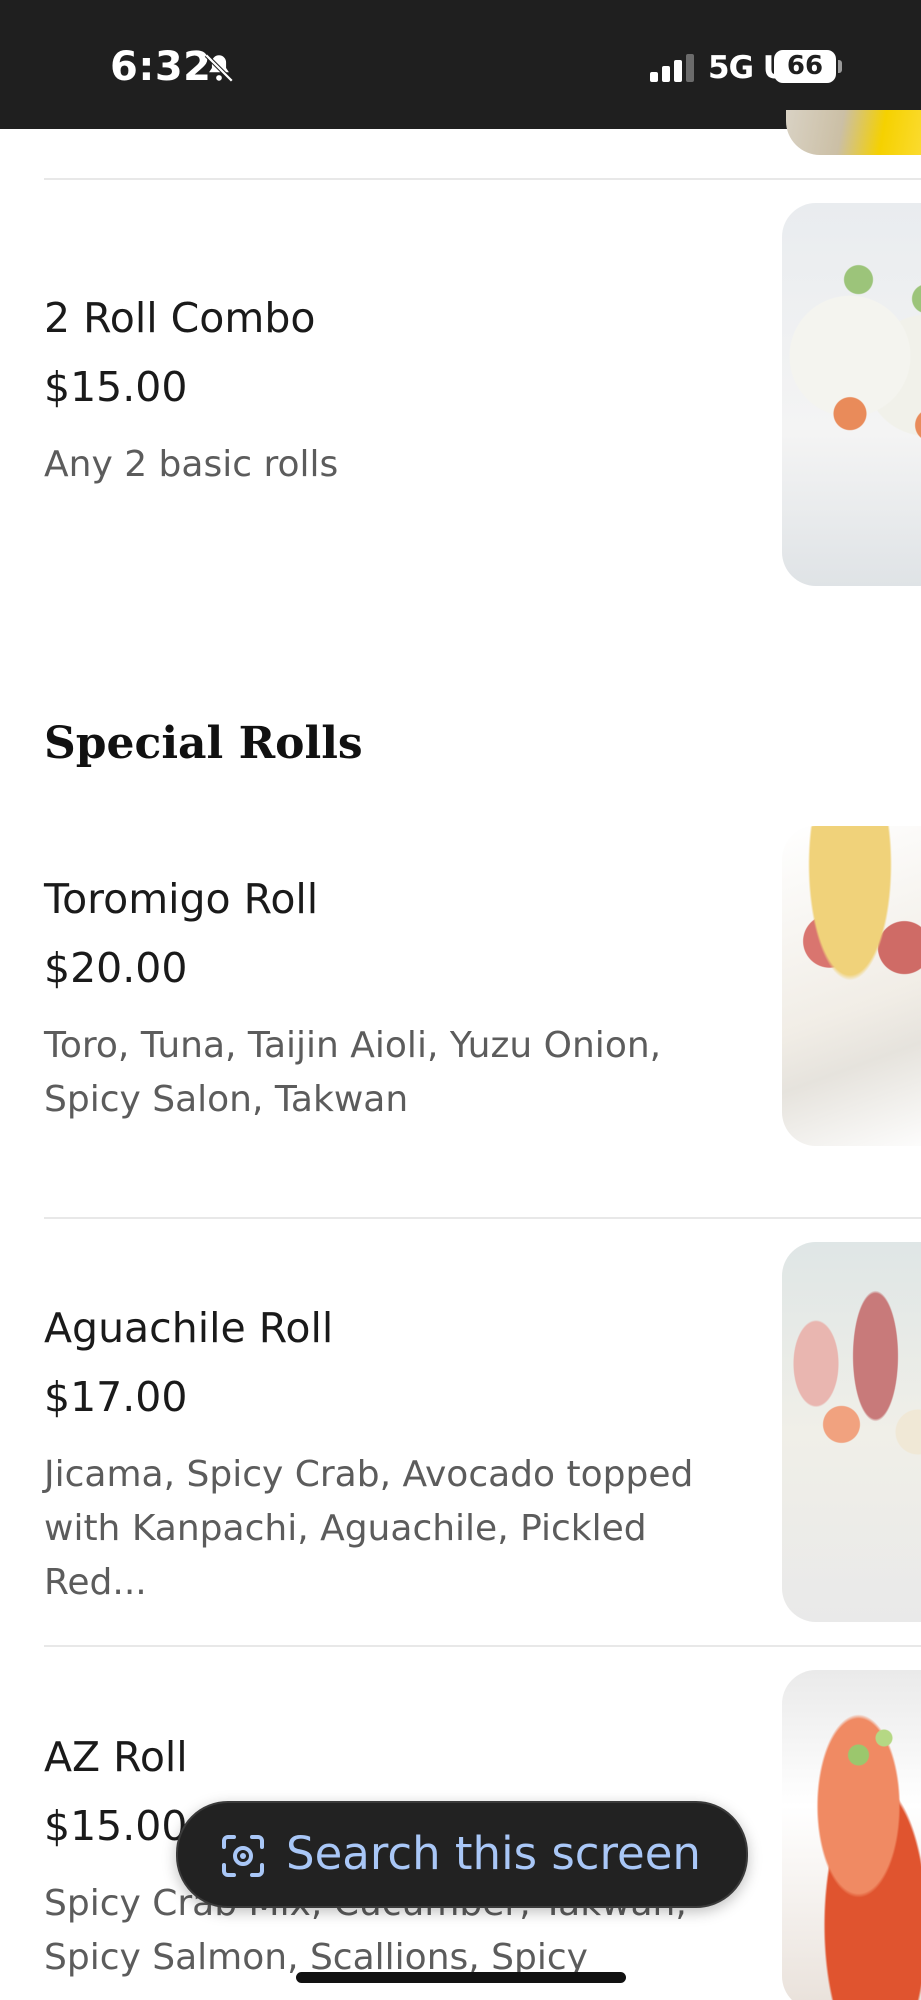 The width and height of the screenshot is (921, 2000). Describe the element at coordinates (116, 387) in the screenshot. I see `item-price: $15.00` at that location.